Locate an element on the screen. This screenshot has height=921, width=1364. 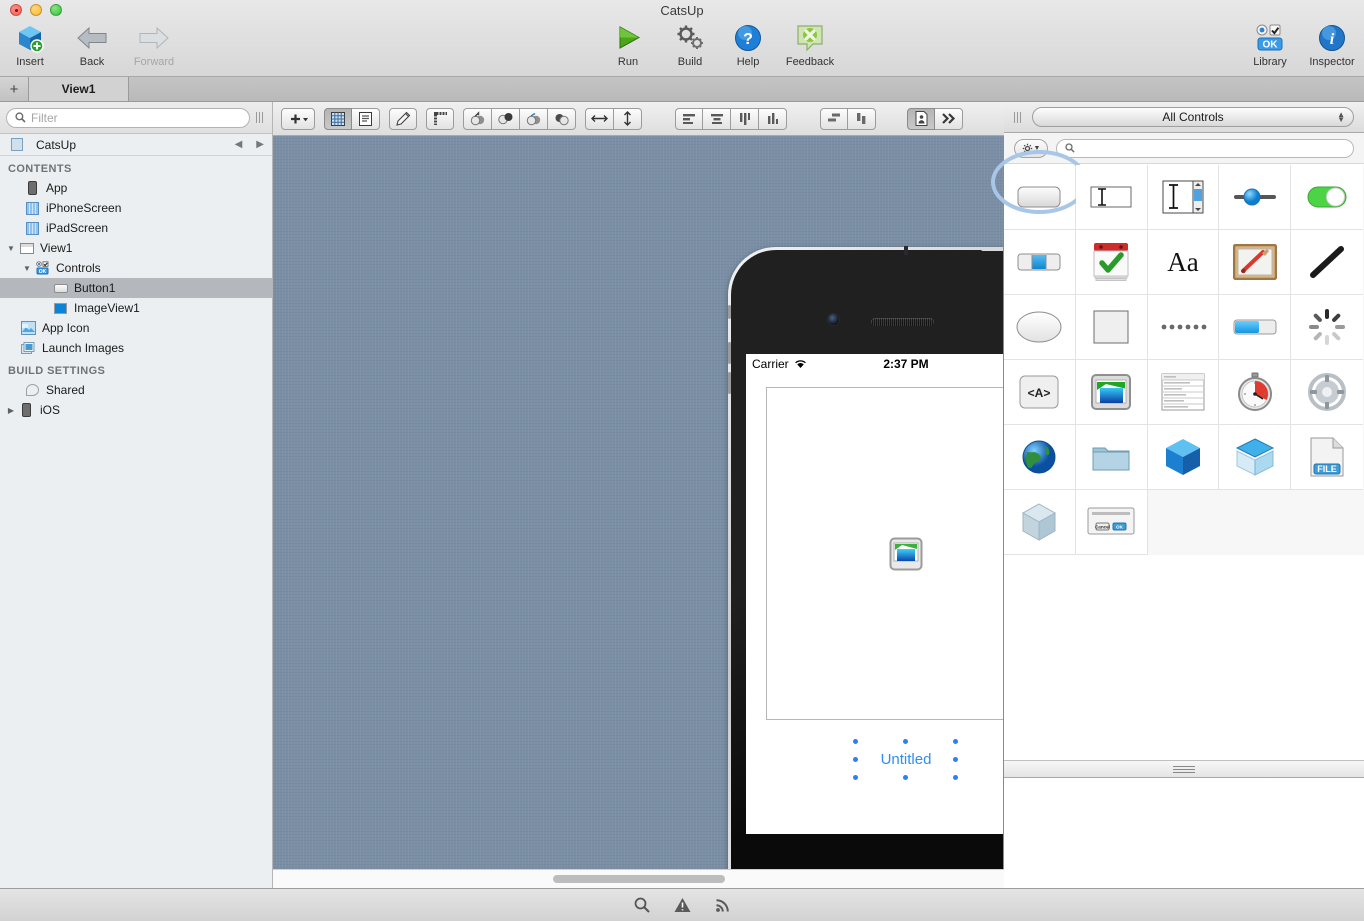
distribute-vertical-button is located at coordinates (862, 118).